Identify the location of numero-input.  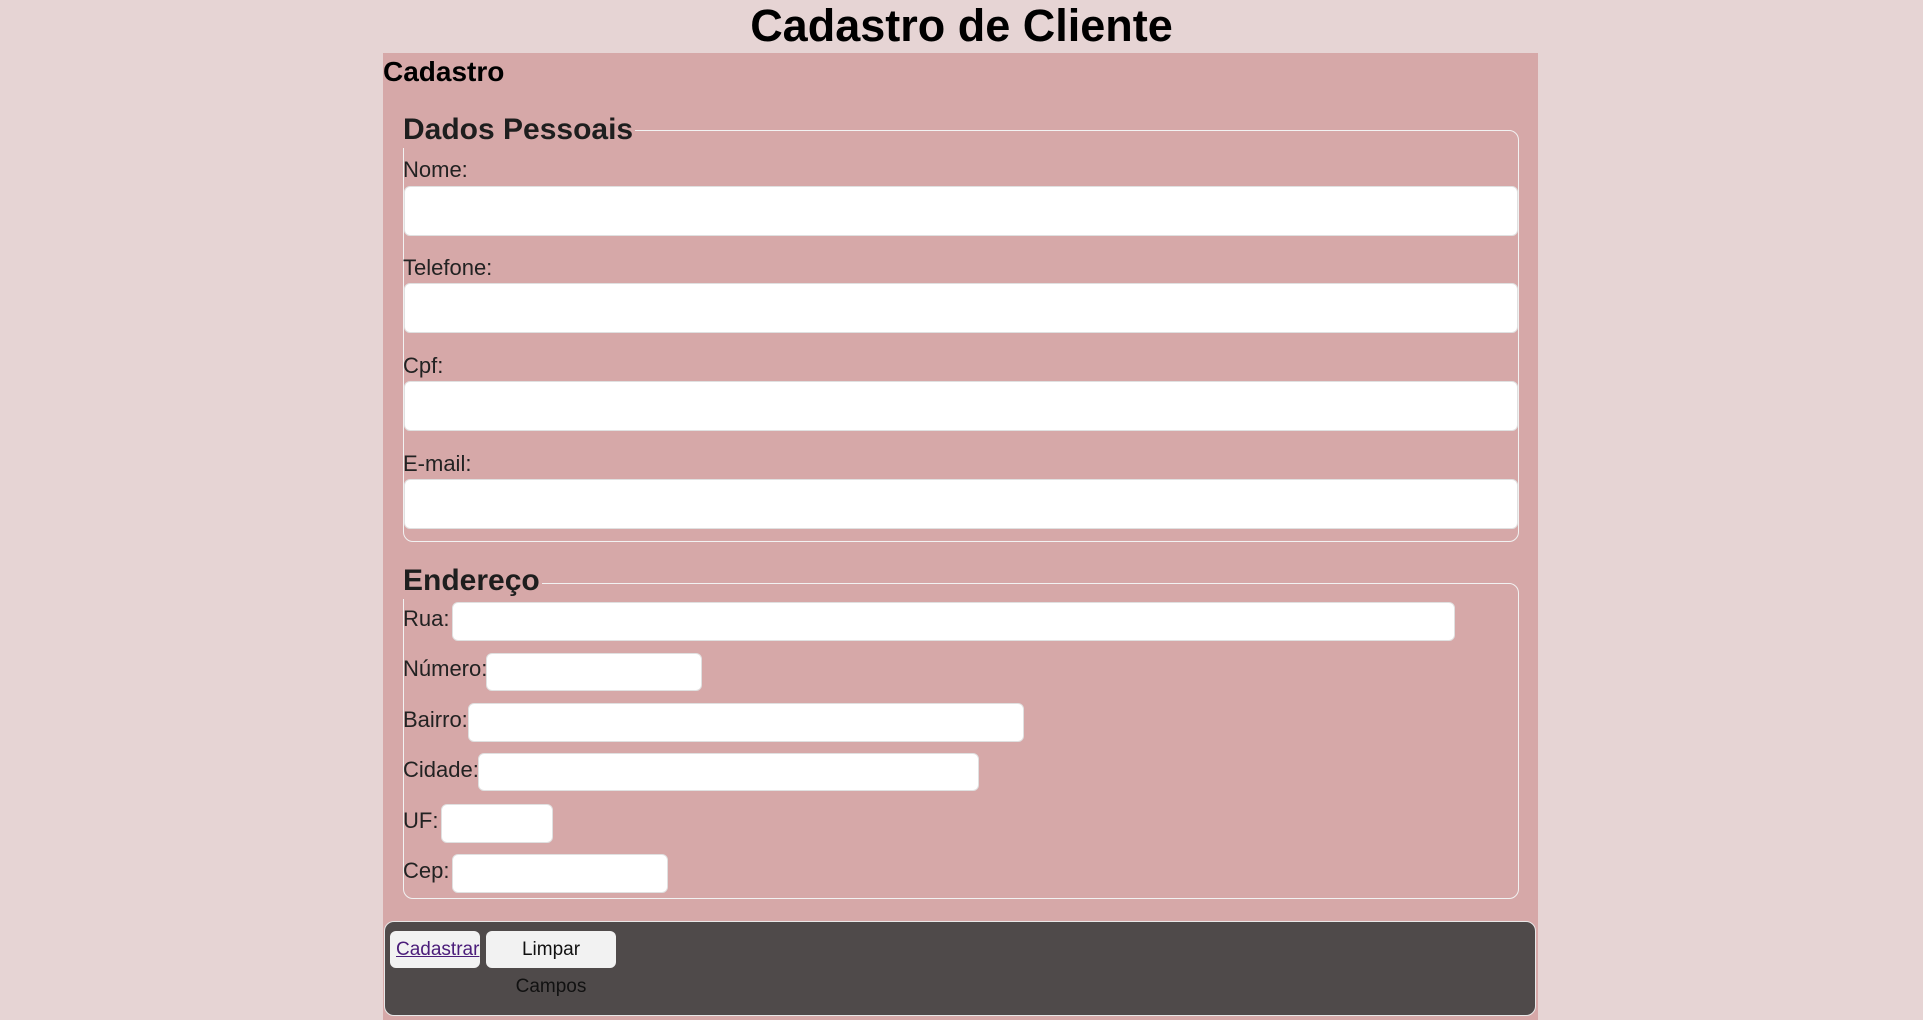
(594, 672).